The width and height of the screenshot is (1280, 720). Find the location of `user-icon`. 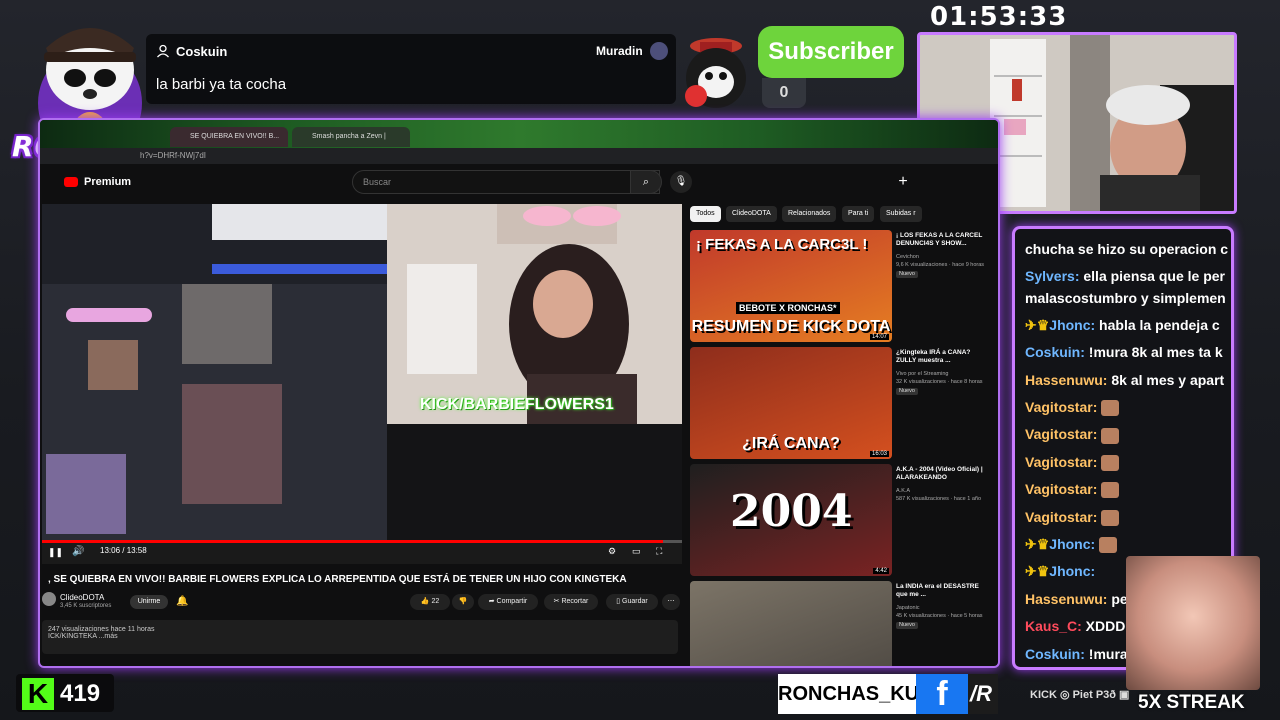

user-icon is located at coordinates (163, 51).